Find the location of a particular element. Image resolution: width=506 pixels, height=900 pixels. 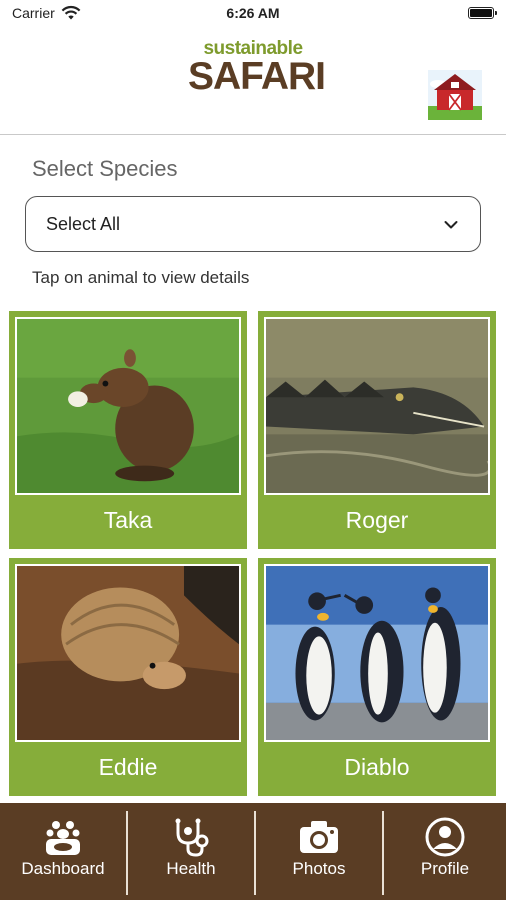

stethoscope-icon is located at coordinates (192, 837).